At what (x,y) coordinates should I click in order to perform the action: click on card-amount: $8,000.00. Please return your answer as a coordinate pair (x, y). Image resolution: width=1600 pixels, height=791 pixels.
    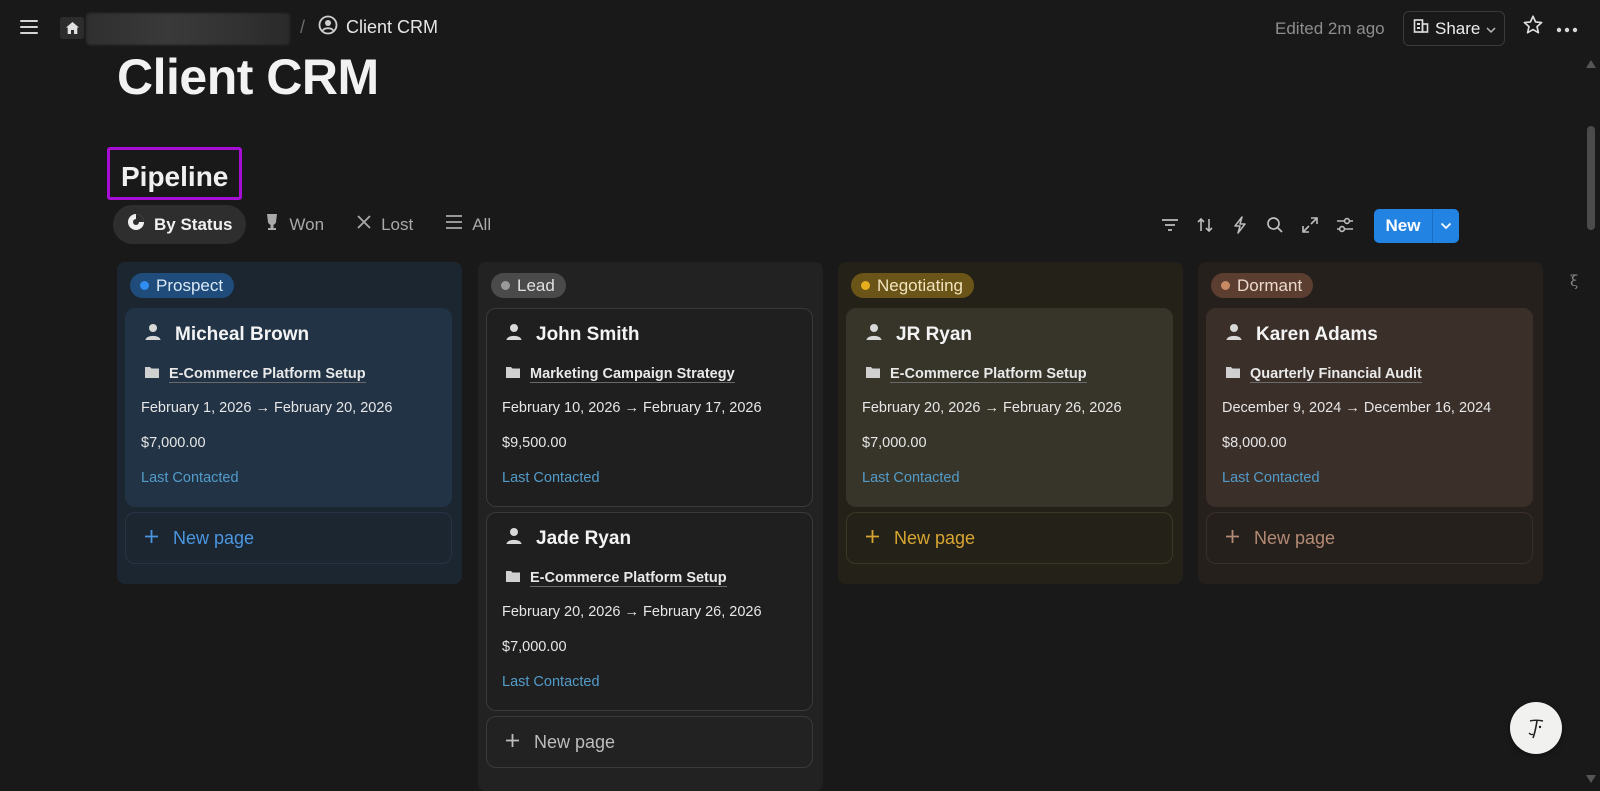
    Looking at the image, I should click on (1254, 443).